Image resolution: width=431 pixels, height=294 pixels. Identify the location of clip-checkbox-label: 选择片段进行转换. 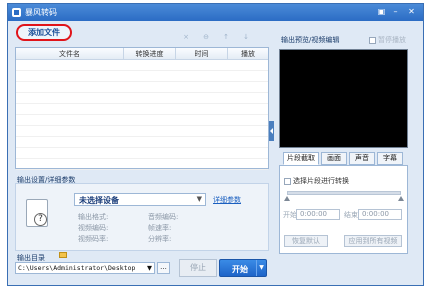
(321, 181).